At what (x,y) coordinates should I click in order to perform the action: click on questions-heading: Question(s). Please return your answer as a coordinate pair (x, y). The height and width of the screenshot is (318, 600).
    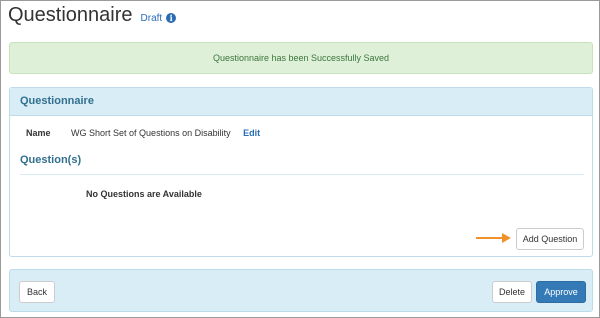
    Looking at the image, I should click on (302, 164).